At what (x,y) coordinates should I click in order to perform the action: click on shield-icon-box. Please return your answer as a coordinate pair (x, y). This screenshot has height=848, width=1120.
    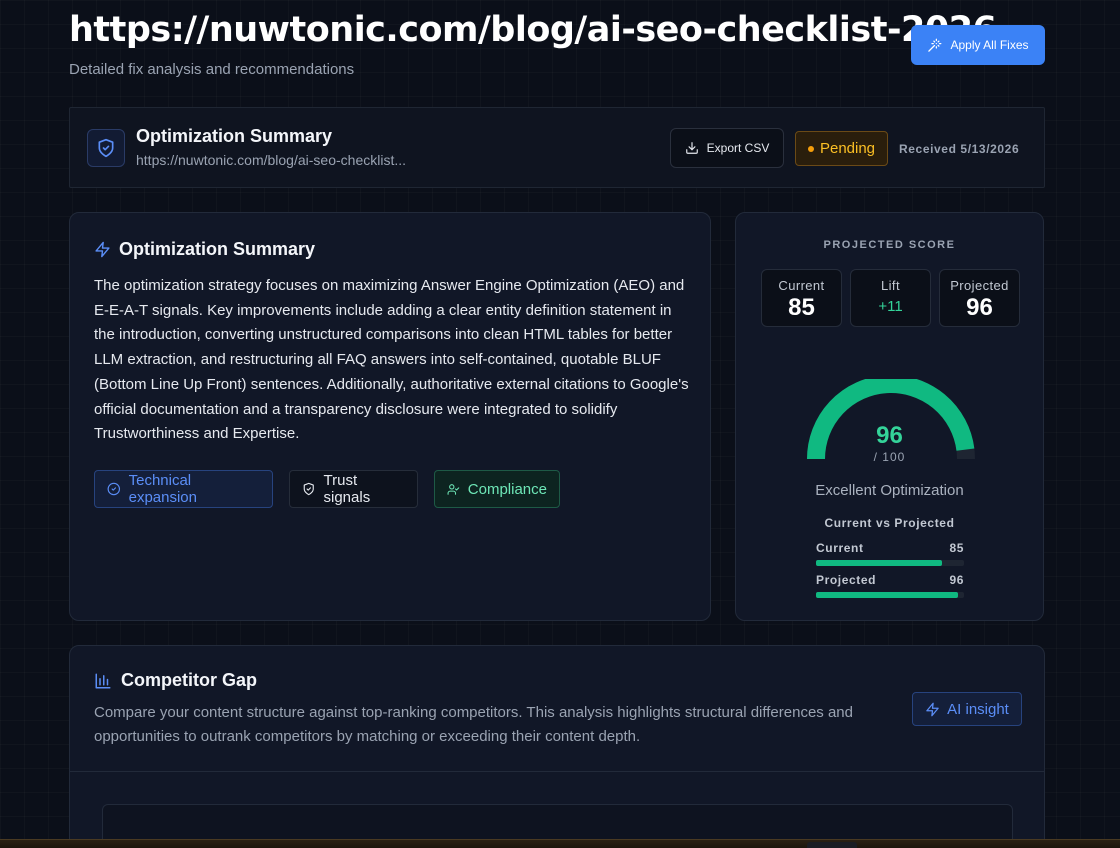
    Looking at the image, I should click on (106, 148).